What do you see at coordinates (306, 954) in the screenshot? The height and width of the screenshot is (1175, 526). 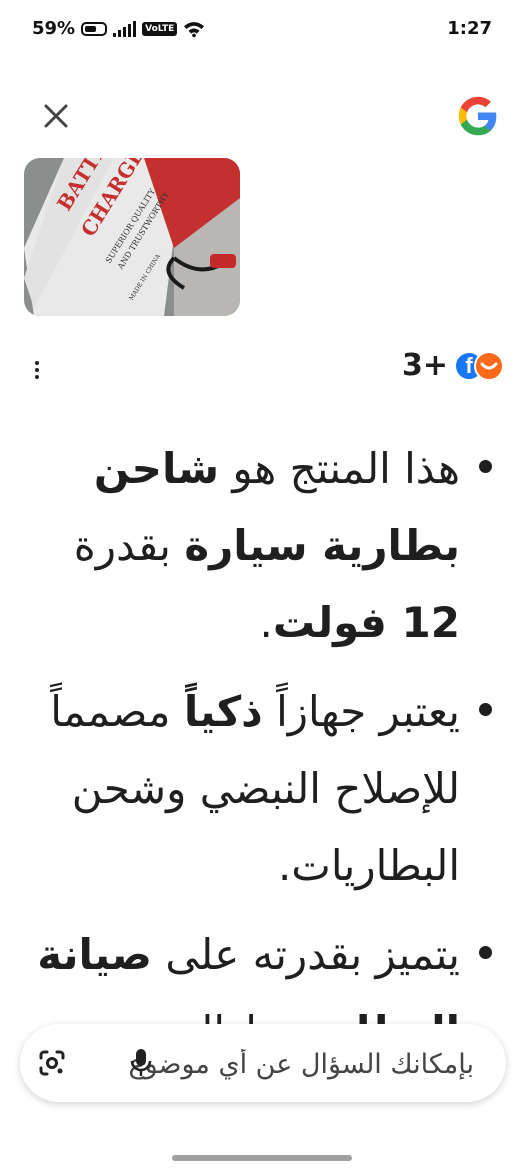 I see `bullet-text: يتميز بقدرته على` at bounding box center [306, 954].